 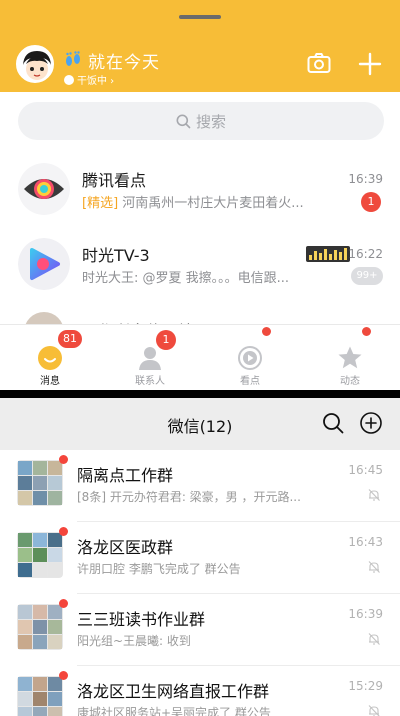 I want to click on qq-header: 就在今天 干饭中 ›, so click(x=200, y=46).